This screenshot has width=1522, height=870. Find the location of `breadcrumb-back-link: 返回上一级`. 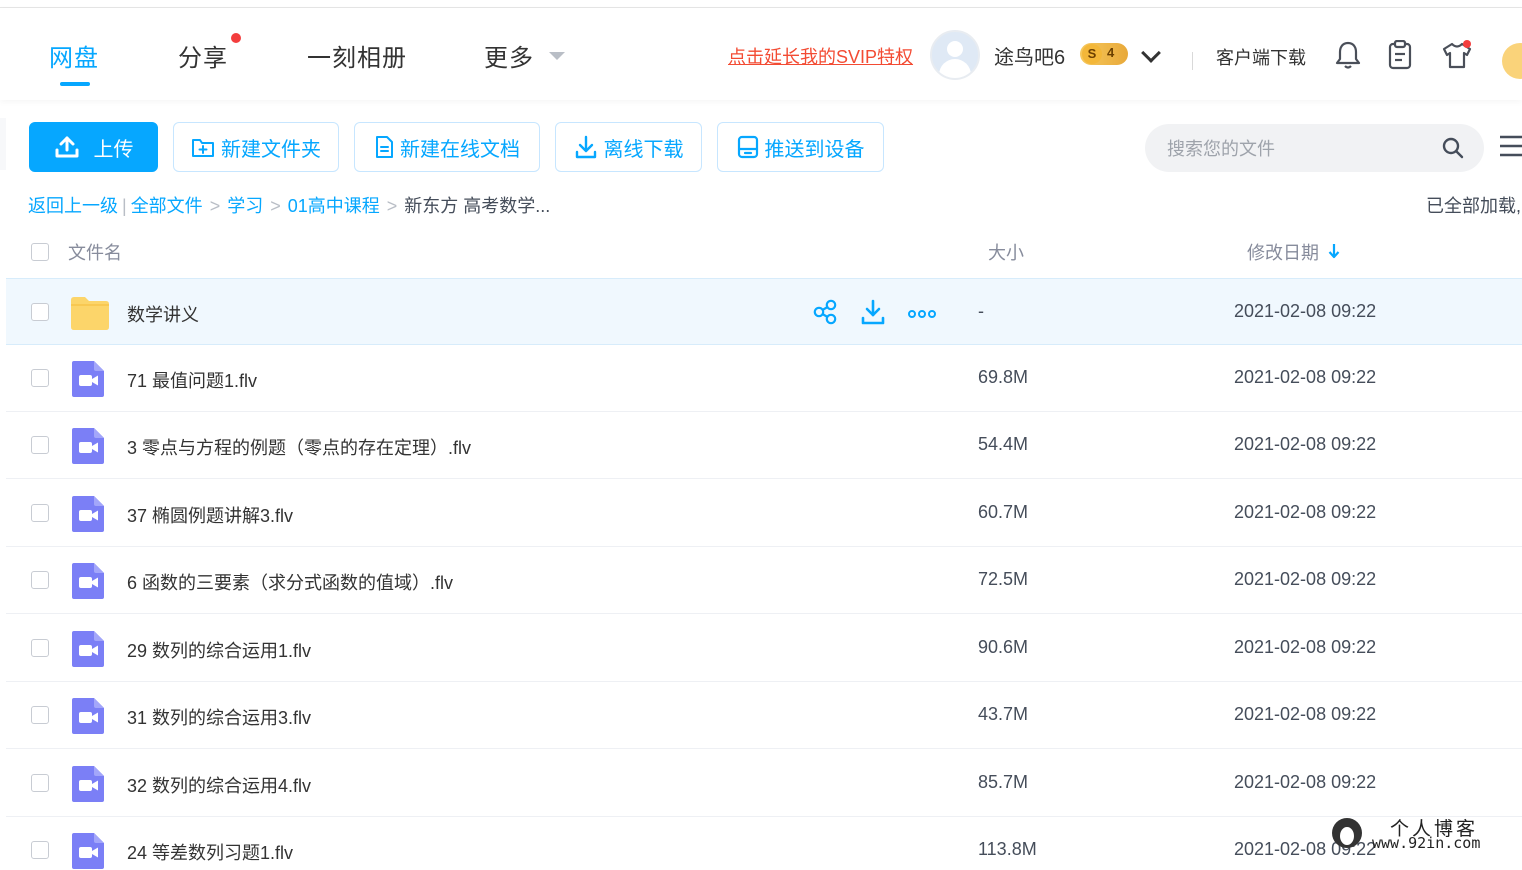

breadcrumb-back-link: 返回上一级 is located at coordinates (73, 206).